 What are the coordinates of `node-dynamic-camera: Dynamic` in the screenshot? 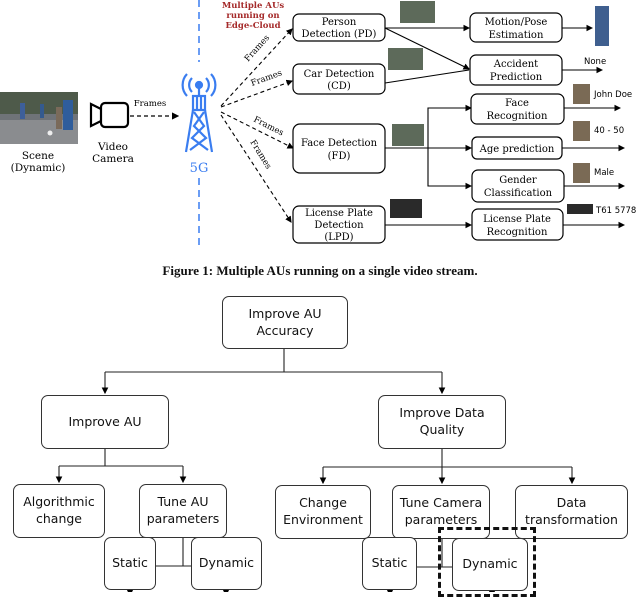 It's located at (490, 564).